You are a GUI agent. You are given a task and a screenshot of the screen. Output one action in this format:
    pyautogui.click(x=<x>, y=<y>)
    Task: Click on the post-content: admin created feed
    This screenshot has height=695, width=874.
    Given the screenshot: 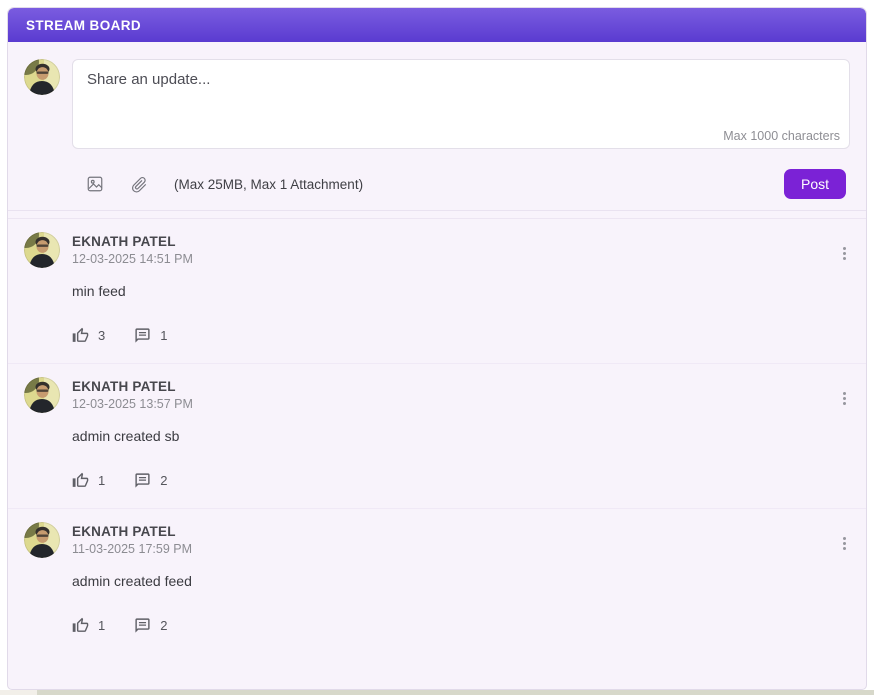 What is the action you would take?
    pyautogui.click(x=132, y=581)
    